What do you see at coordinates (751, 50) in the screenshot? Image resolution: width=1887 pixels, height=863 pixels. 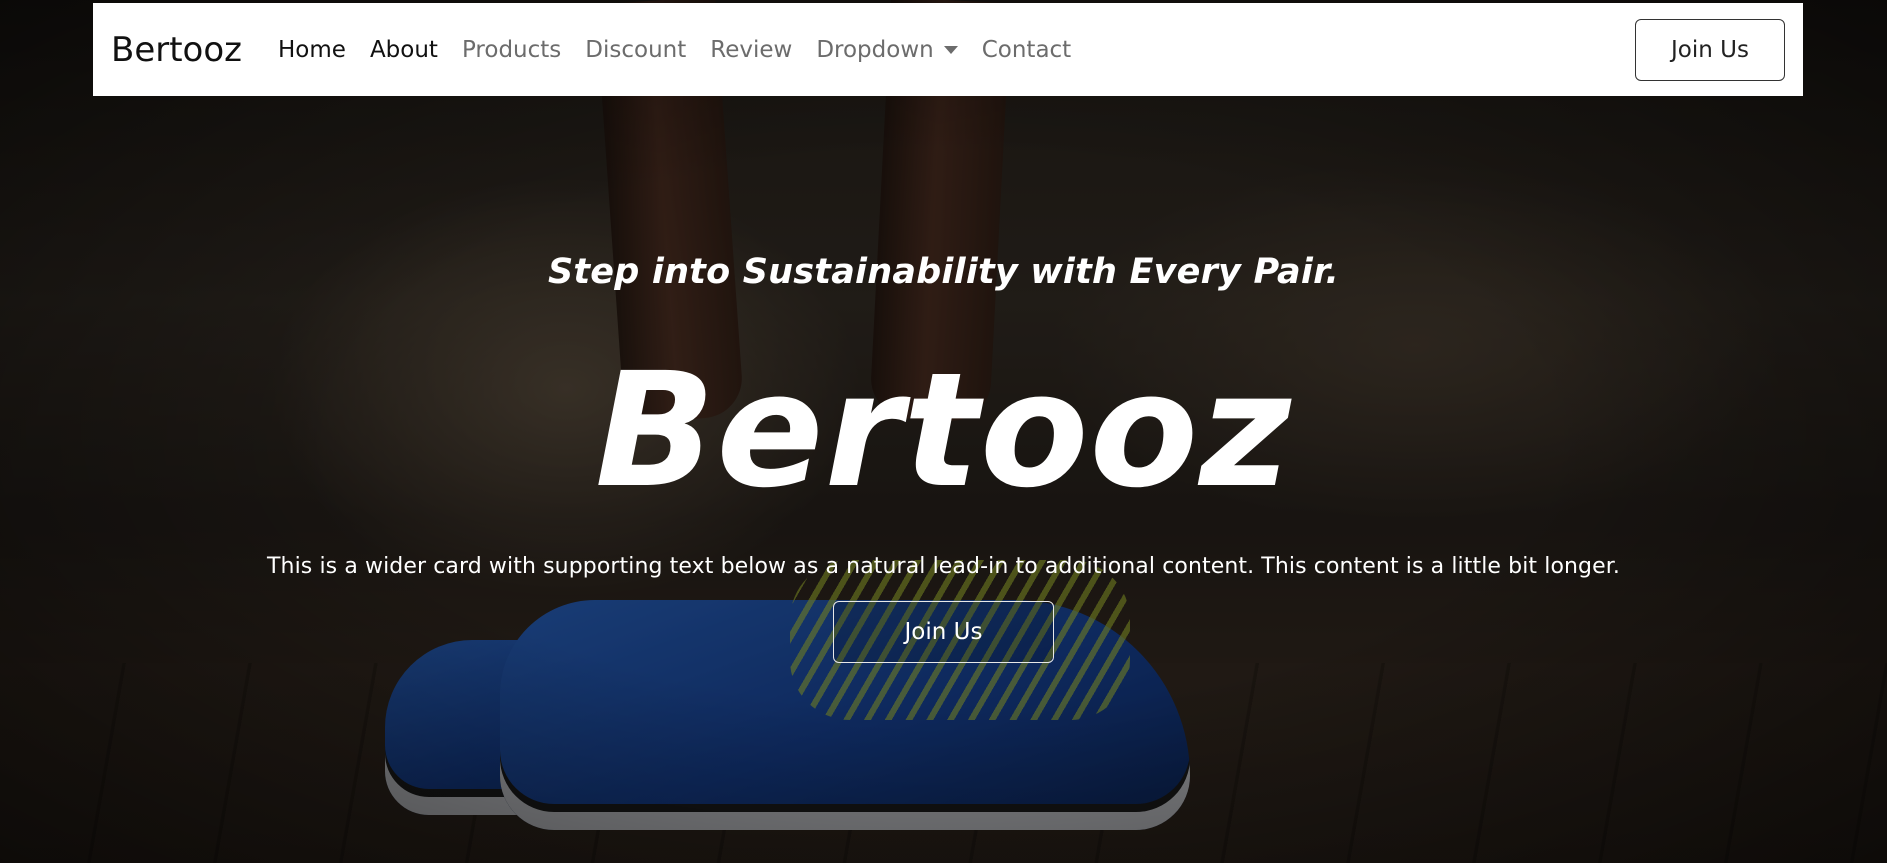 I see `nav-link-review: Review` at bounding box center [751, 50].